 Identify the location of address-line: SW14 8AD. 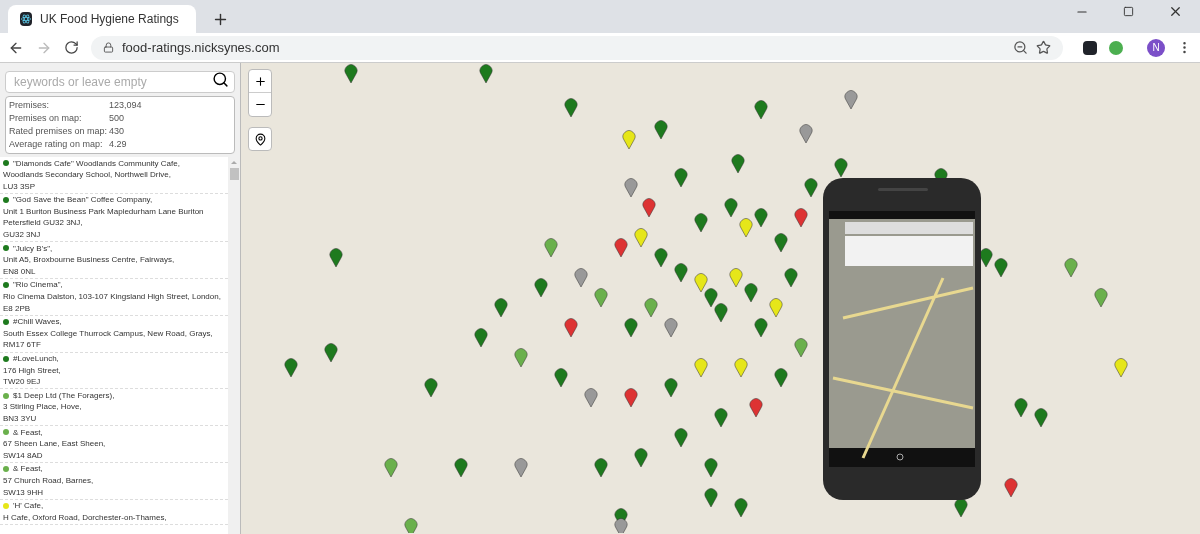
(23, 455).